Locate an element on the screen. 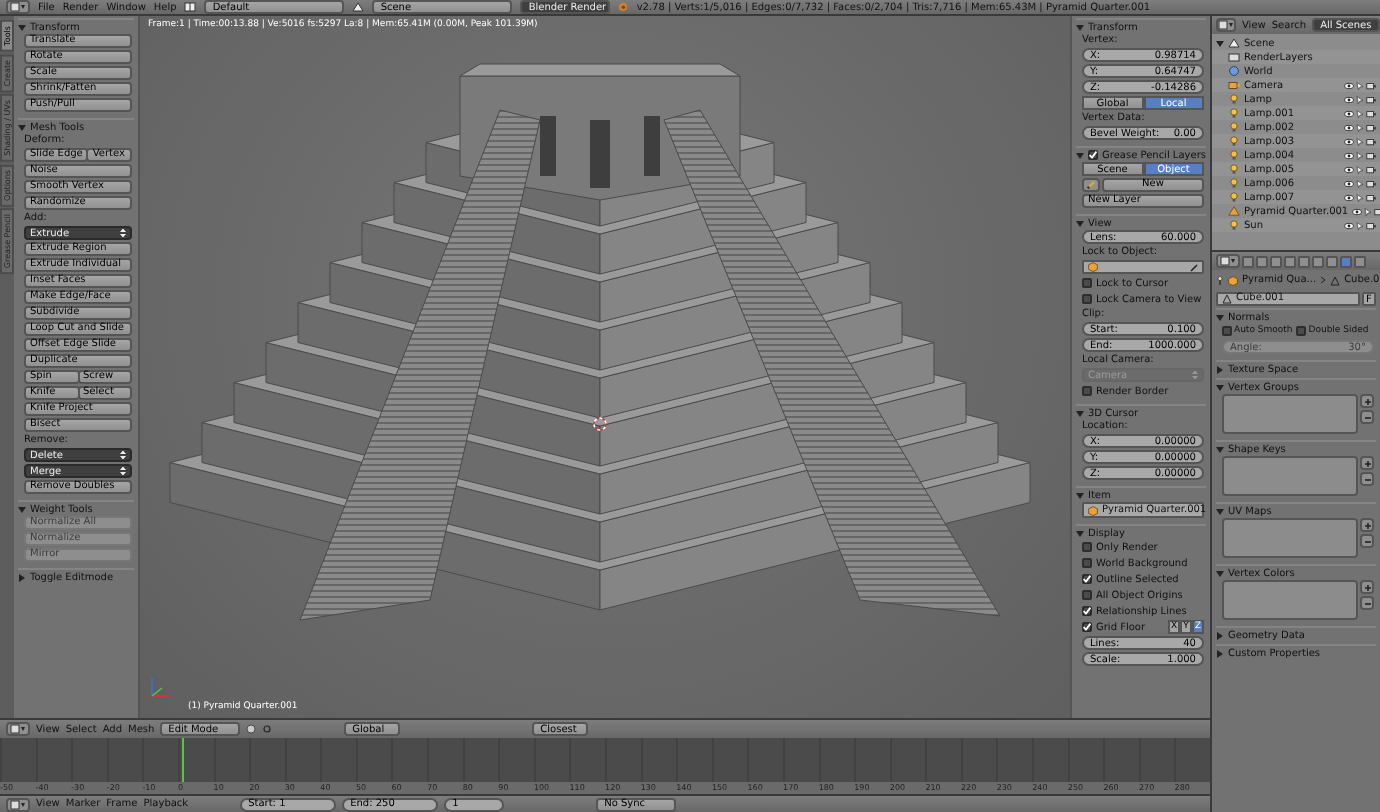 The width and height of the screenshot is (1380, 812). world-icon is located at coordinates (1234, 71).